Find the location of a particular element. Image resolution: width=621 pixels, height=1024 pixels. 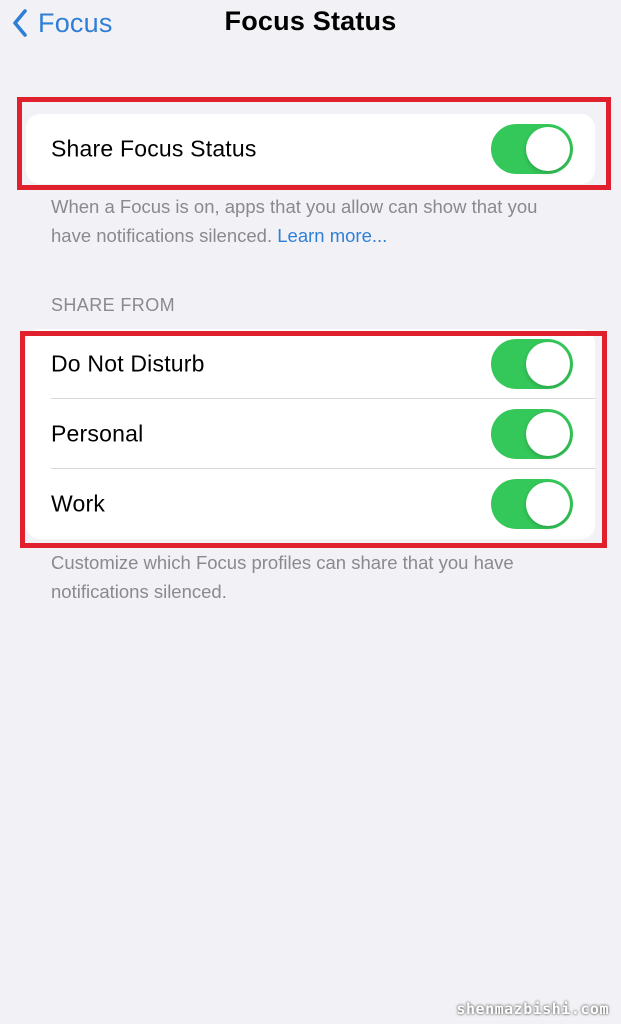

row-label-work: Work is located at coordinates (78, 503).